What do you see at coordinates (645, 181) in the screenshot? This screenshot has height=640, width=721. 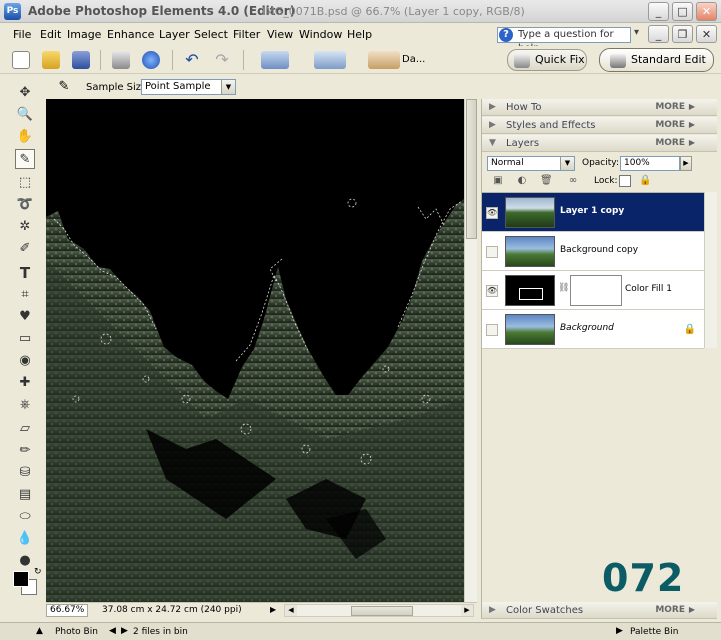 I see `lock-all-icon: 🔒` at bounding box center [645, 181].